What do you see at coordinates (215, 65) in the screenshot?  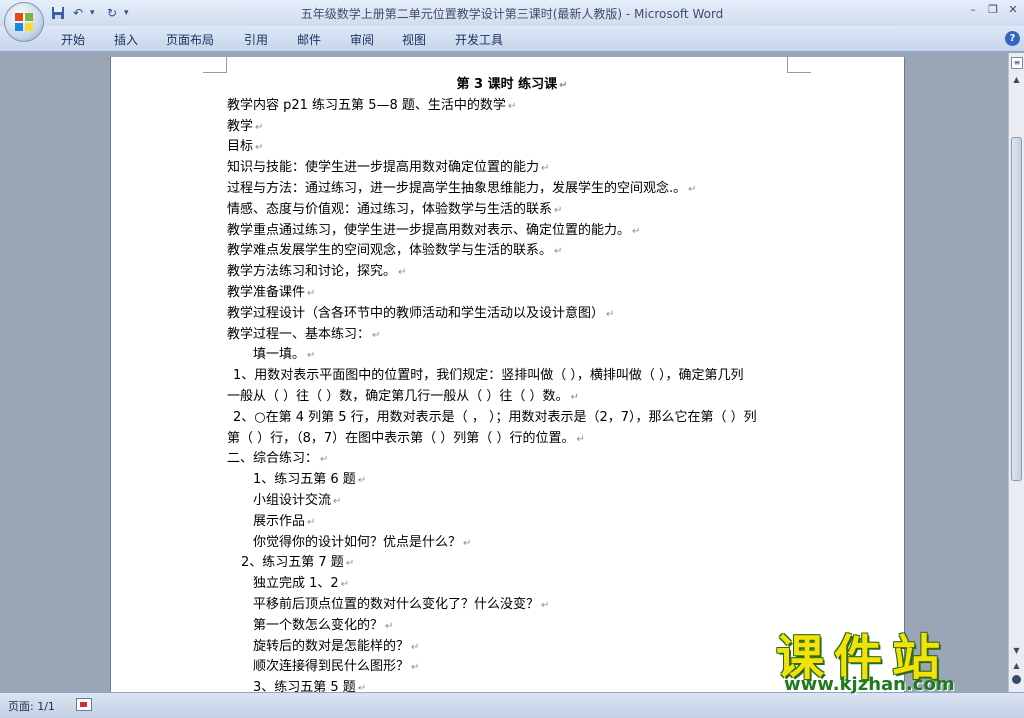 I see `margin-corner-left` at bounding box center [215, 65].